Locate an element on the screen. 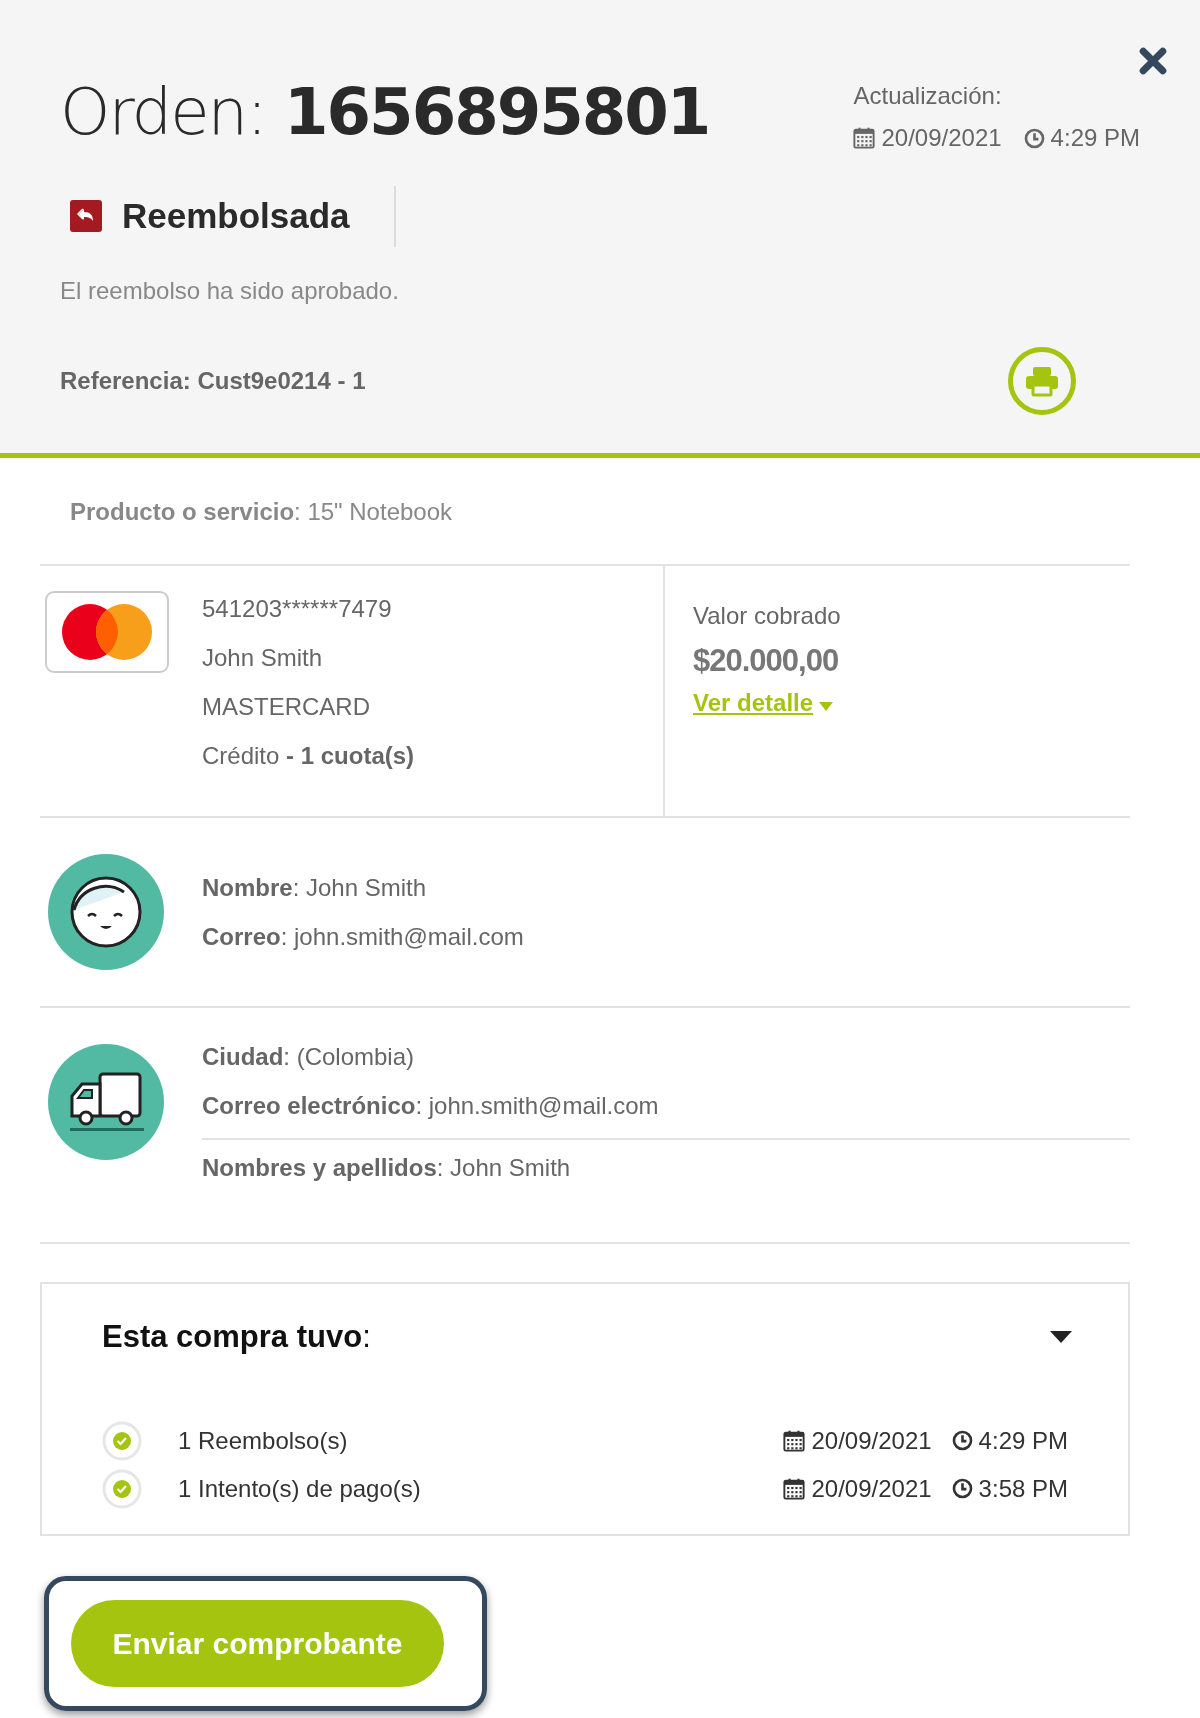 The width and height of the screenshot is (1200, 1718). event-time: 3:58 PM is located at coordinates (1023, 1488).